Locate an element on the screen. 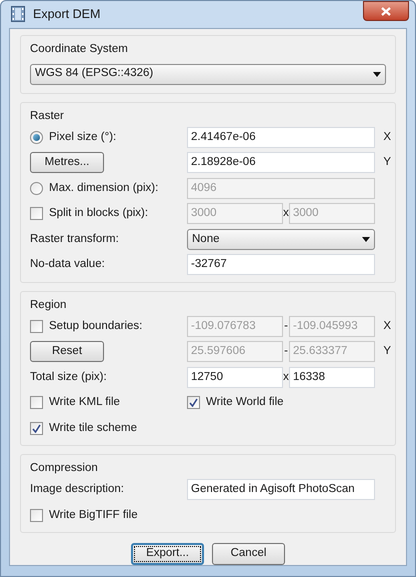 Image resolution: width=416 pixels, height=577 pixels. checkbox-label: Write World file is located at coordinates (245, 402).